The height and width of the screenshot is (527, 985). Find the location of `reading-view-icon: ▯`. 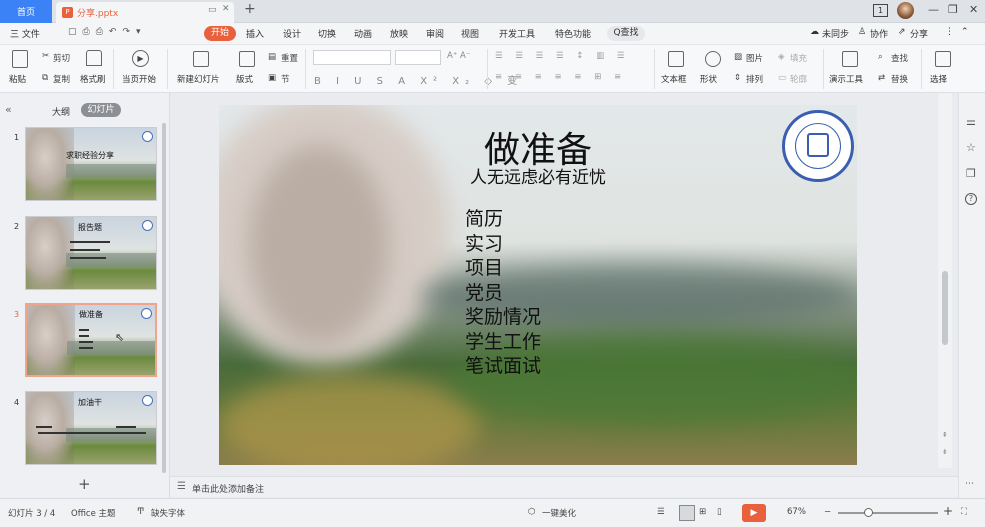

reading-view-icon: ▯ is located at coordinates (719, 512).